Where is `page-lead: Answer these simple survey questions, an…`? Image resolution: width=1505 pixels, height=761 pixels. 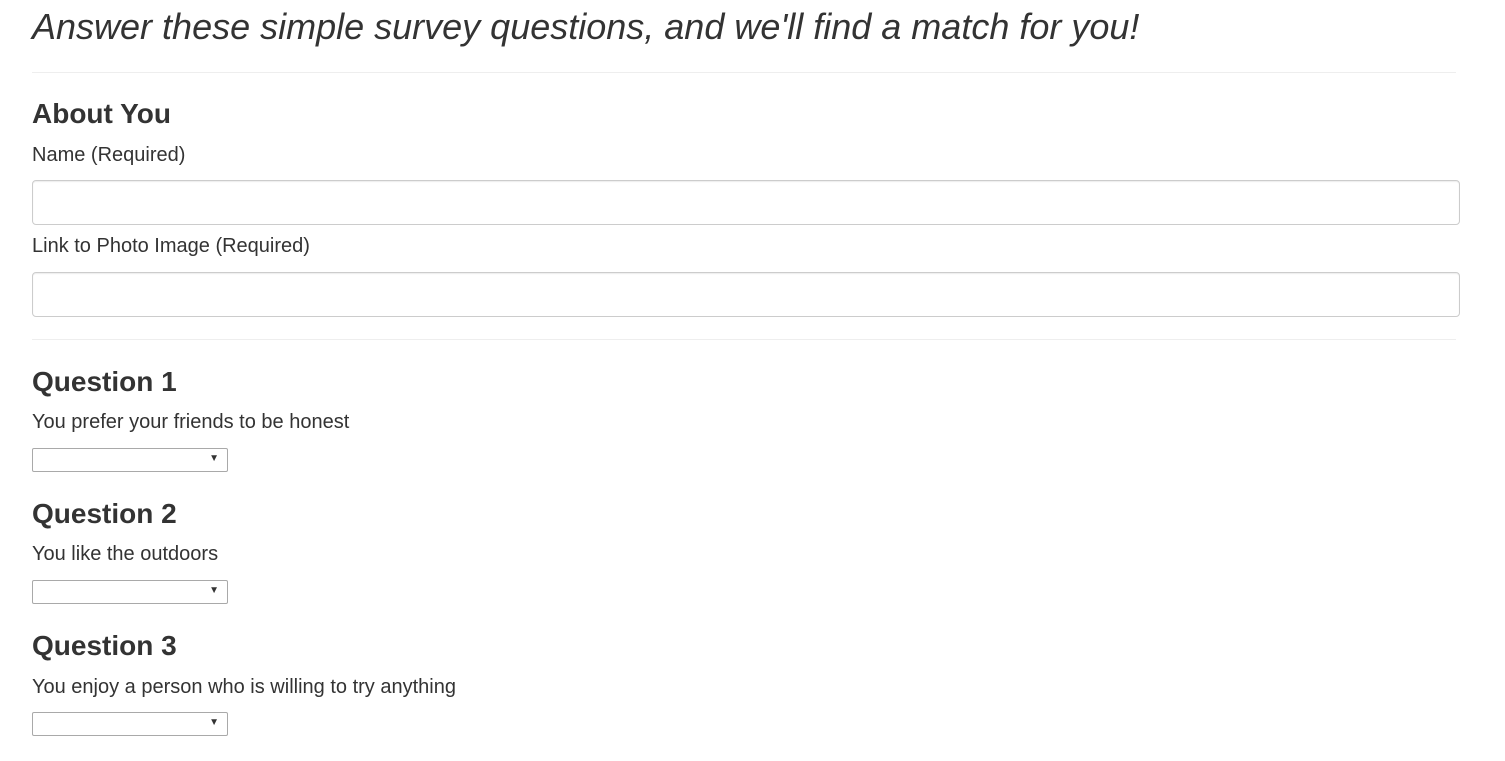
page-lead: Answer these simple survey questions, an… is located at coordinates (586, 26).